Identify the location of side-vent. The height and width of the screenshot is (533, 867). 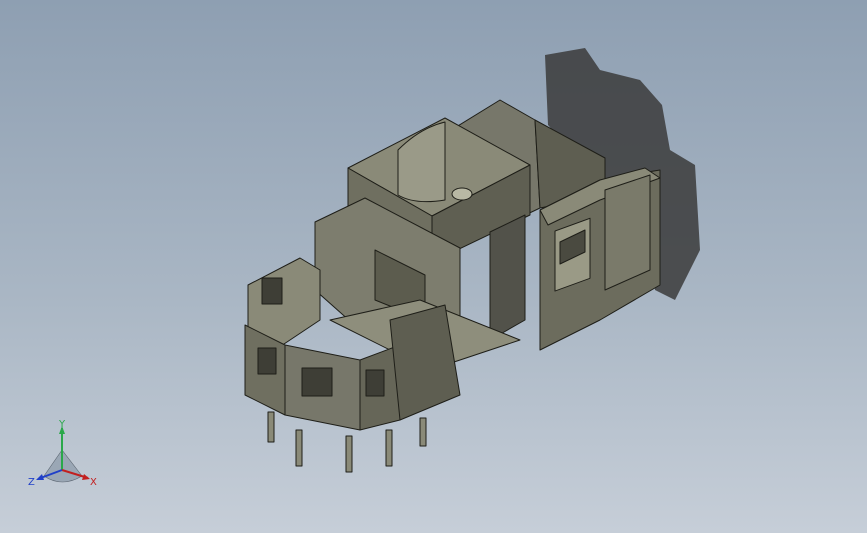
(627, 232).